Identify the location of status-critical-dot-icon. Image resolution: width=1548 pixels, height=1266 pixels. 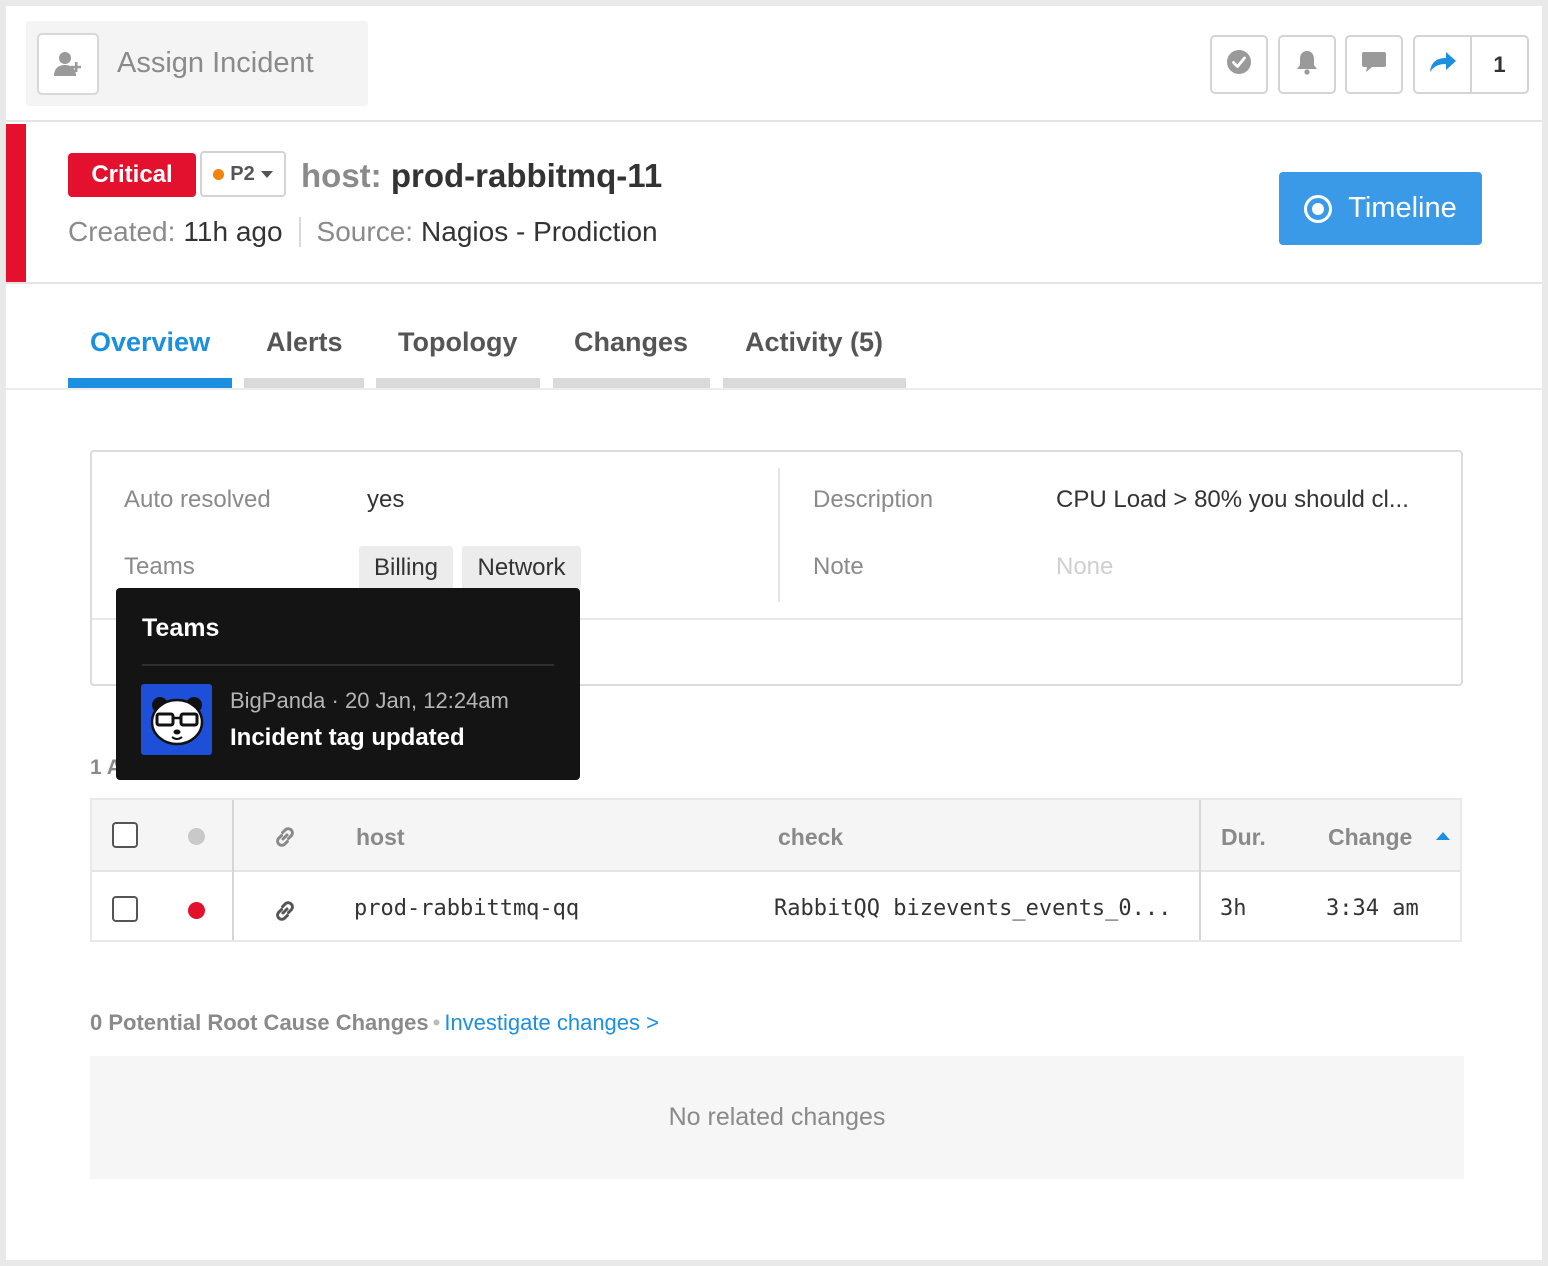
(196, 910).